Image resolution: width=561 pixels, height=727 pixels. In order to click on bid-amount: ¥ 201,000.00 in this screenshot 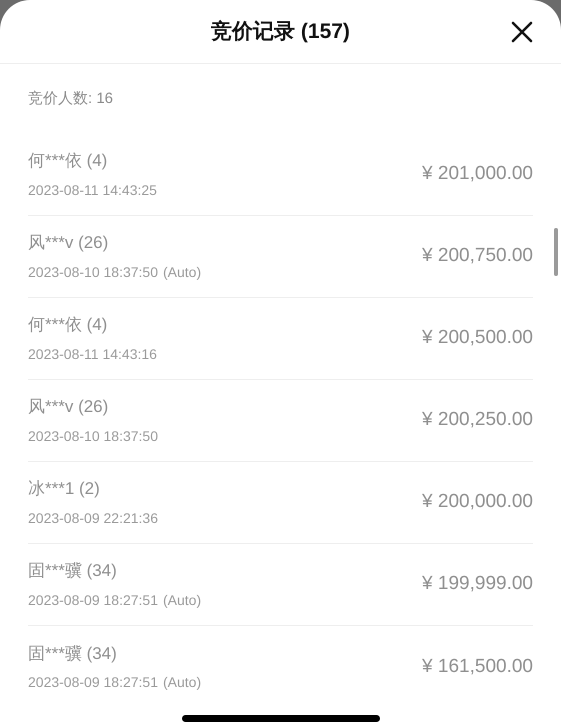, I will do `click(477, 174)`.